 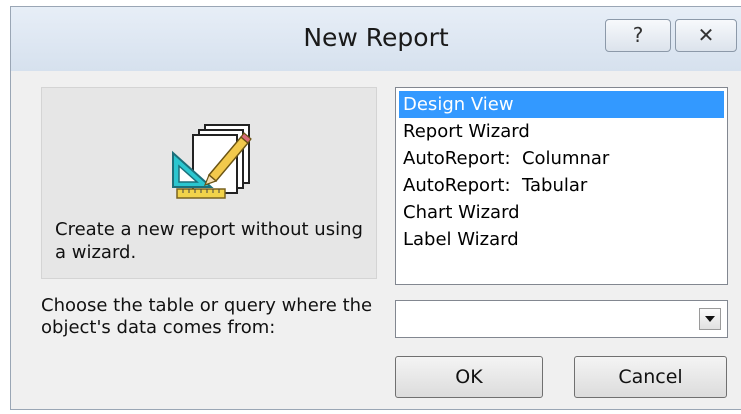 I want to click on ok-button: OK, so click(x=469, y=377).